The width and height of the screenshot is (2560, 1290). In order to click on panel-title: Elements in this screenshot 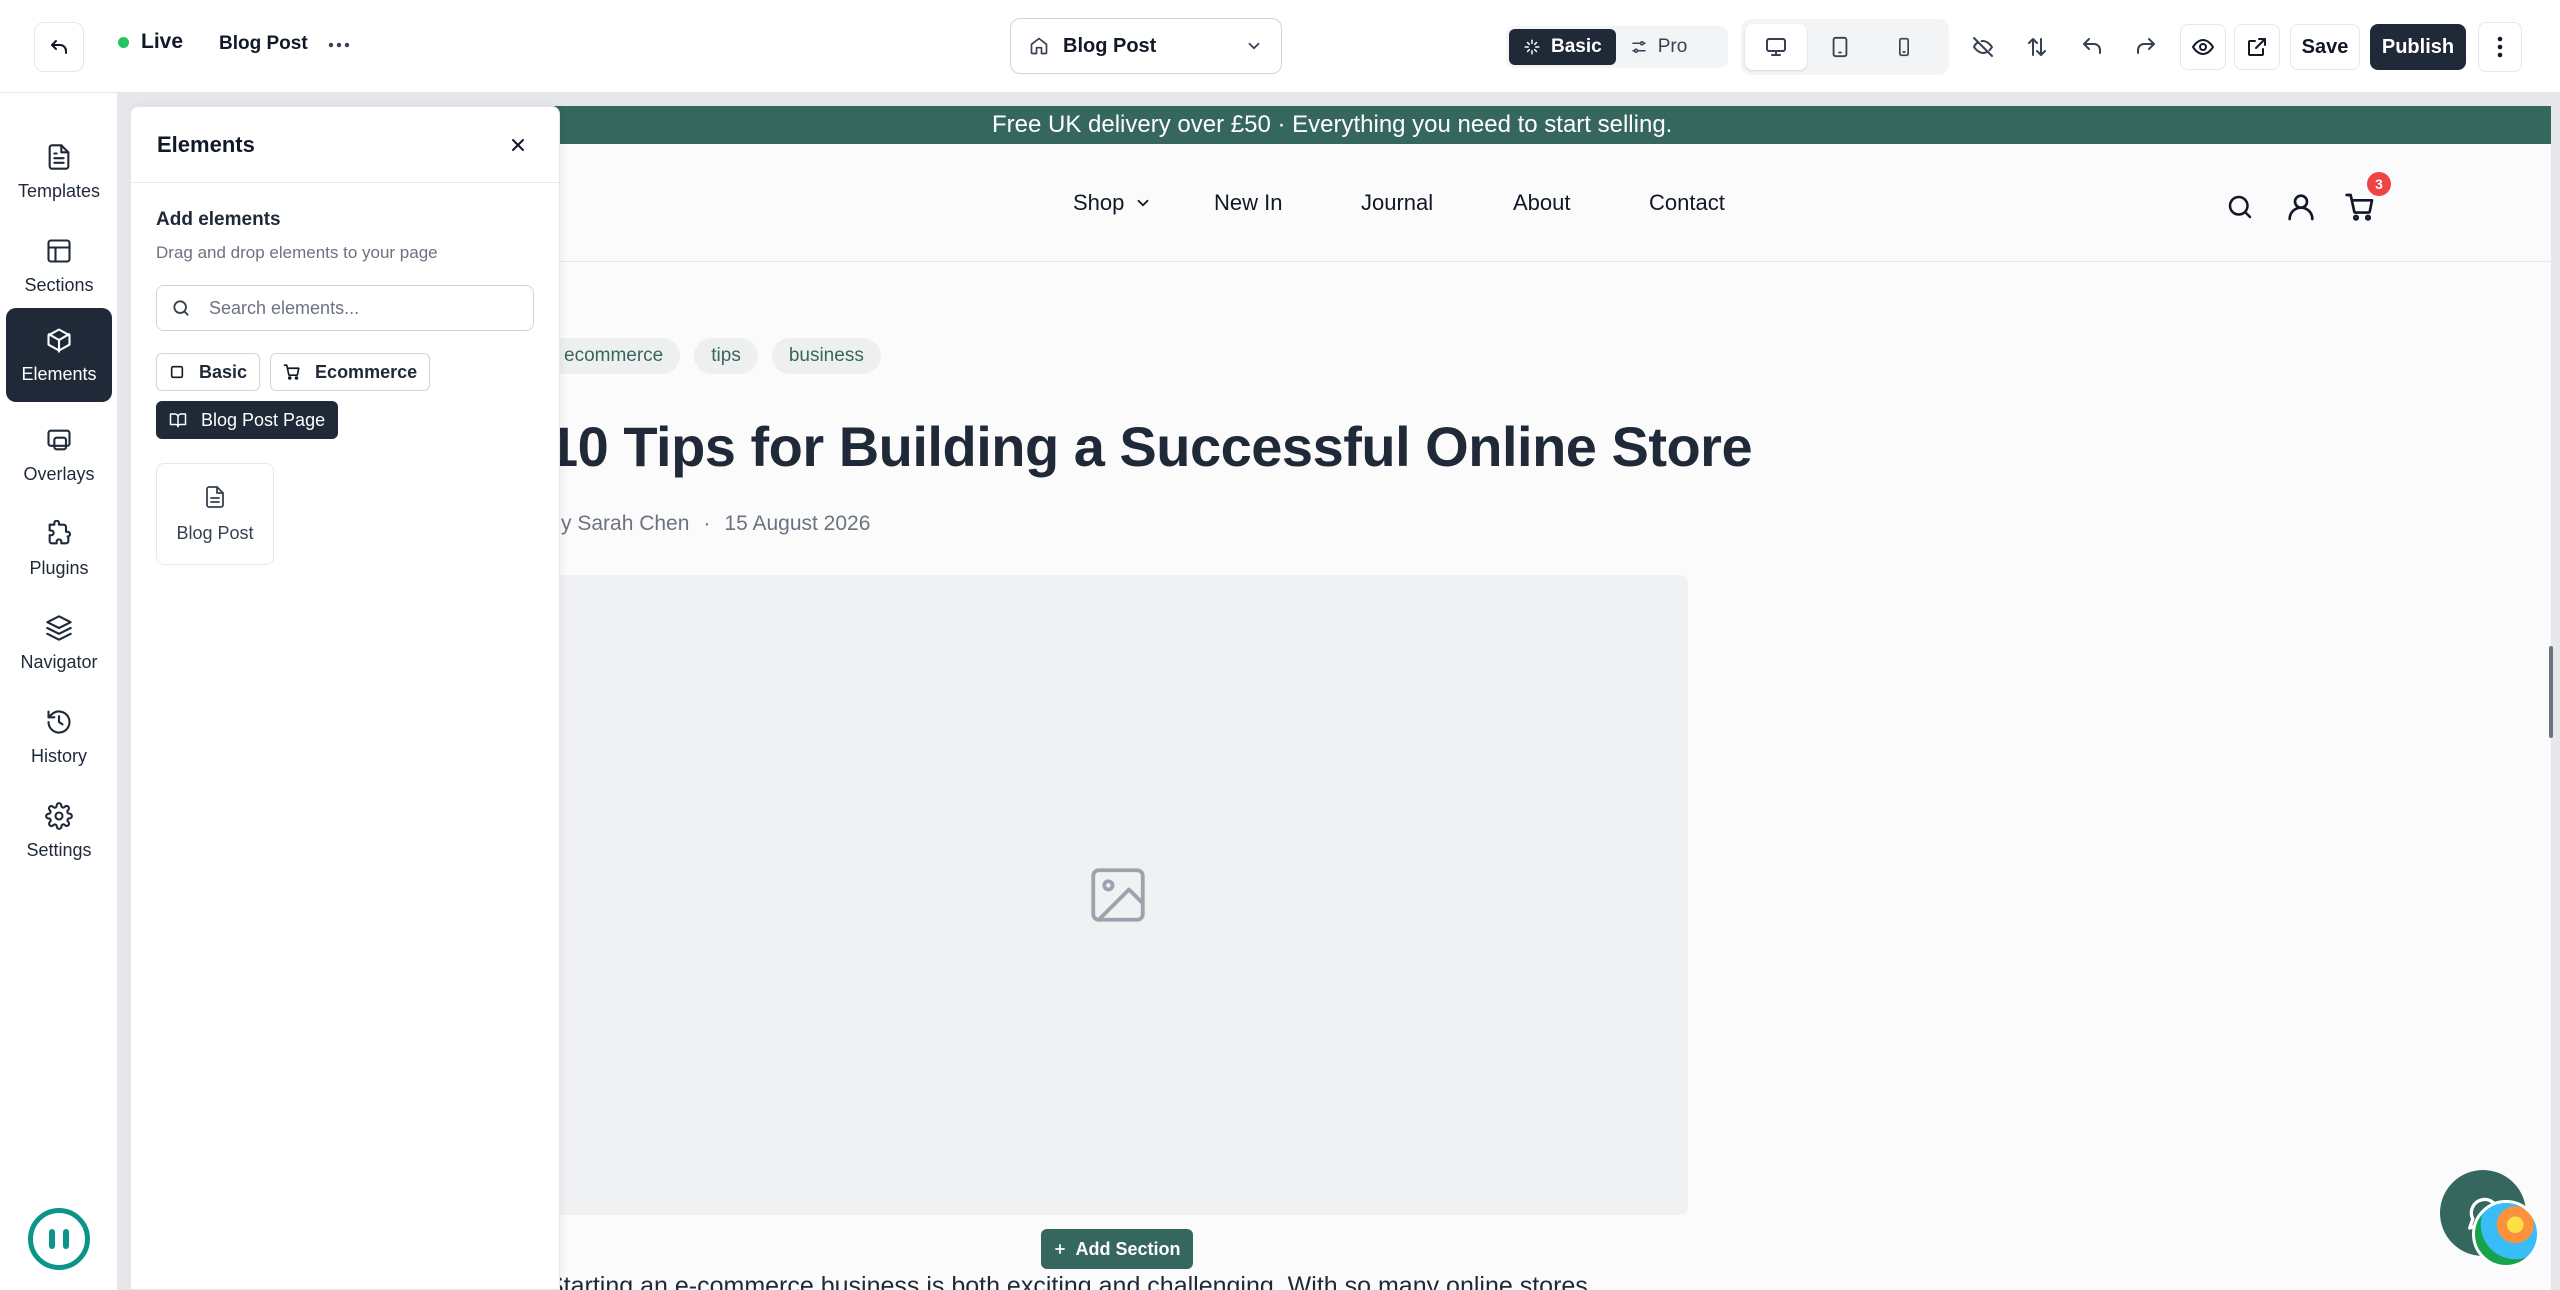, I will do `click(206, 144)`.